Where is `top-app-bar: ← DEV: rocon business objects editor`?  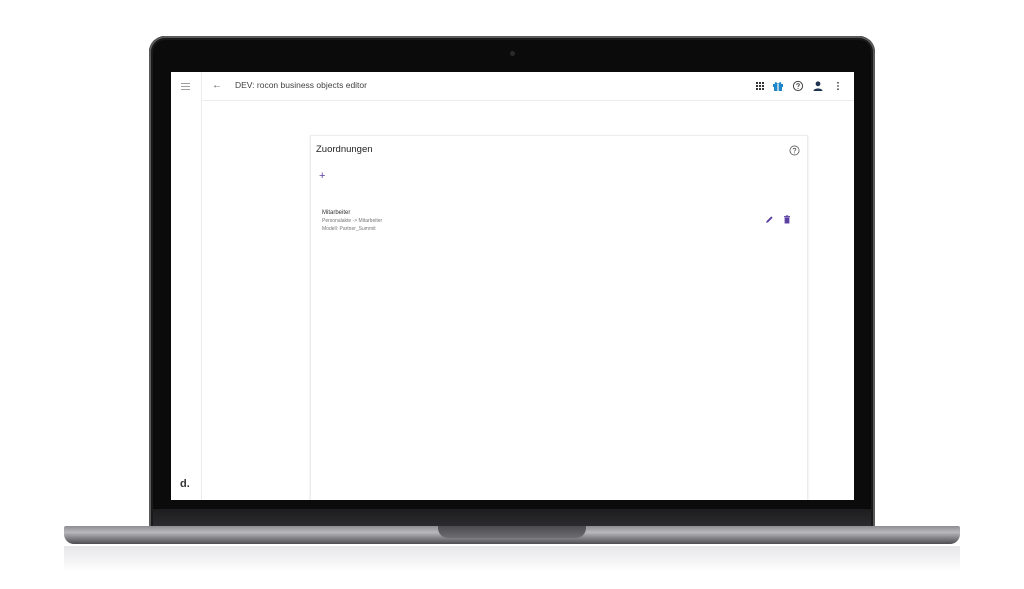 top-app-bar: ← DEV: rocon business objects editor is located at coordinates (528, 86).